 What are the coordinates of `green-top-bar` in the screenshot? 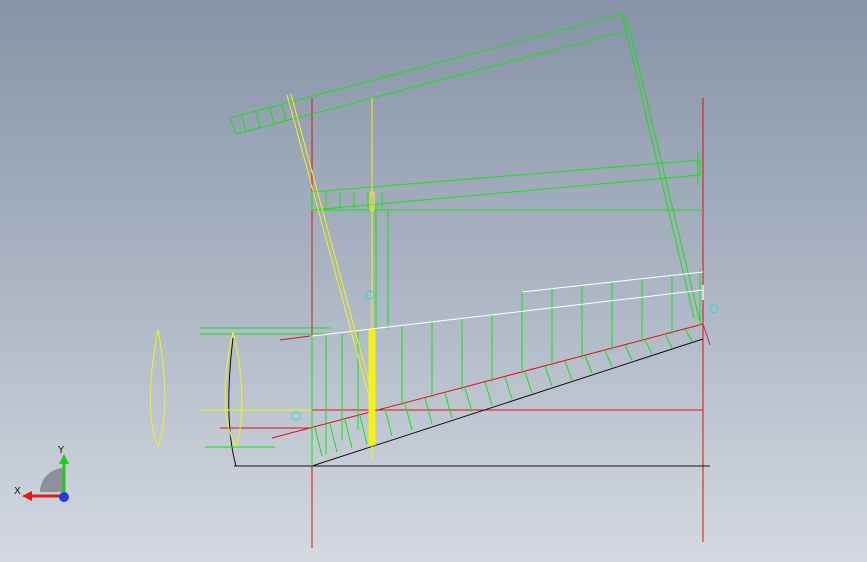 It's located at (430, 74).